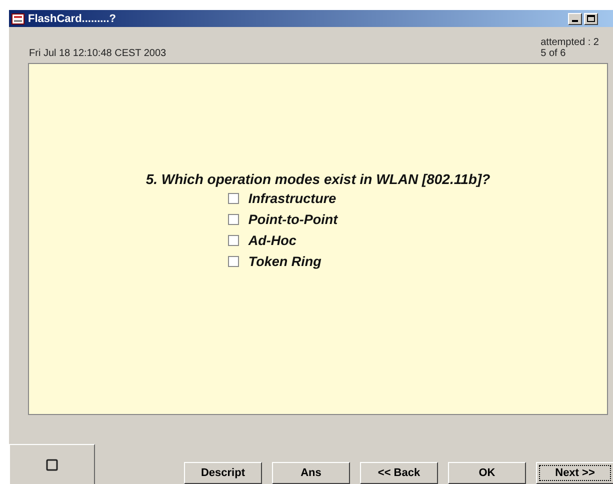  Describe the element at coordinates (223, 473) in the screenshot. I see `nav-button: Descript` at that location.